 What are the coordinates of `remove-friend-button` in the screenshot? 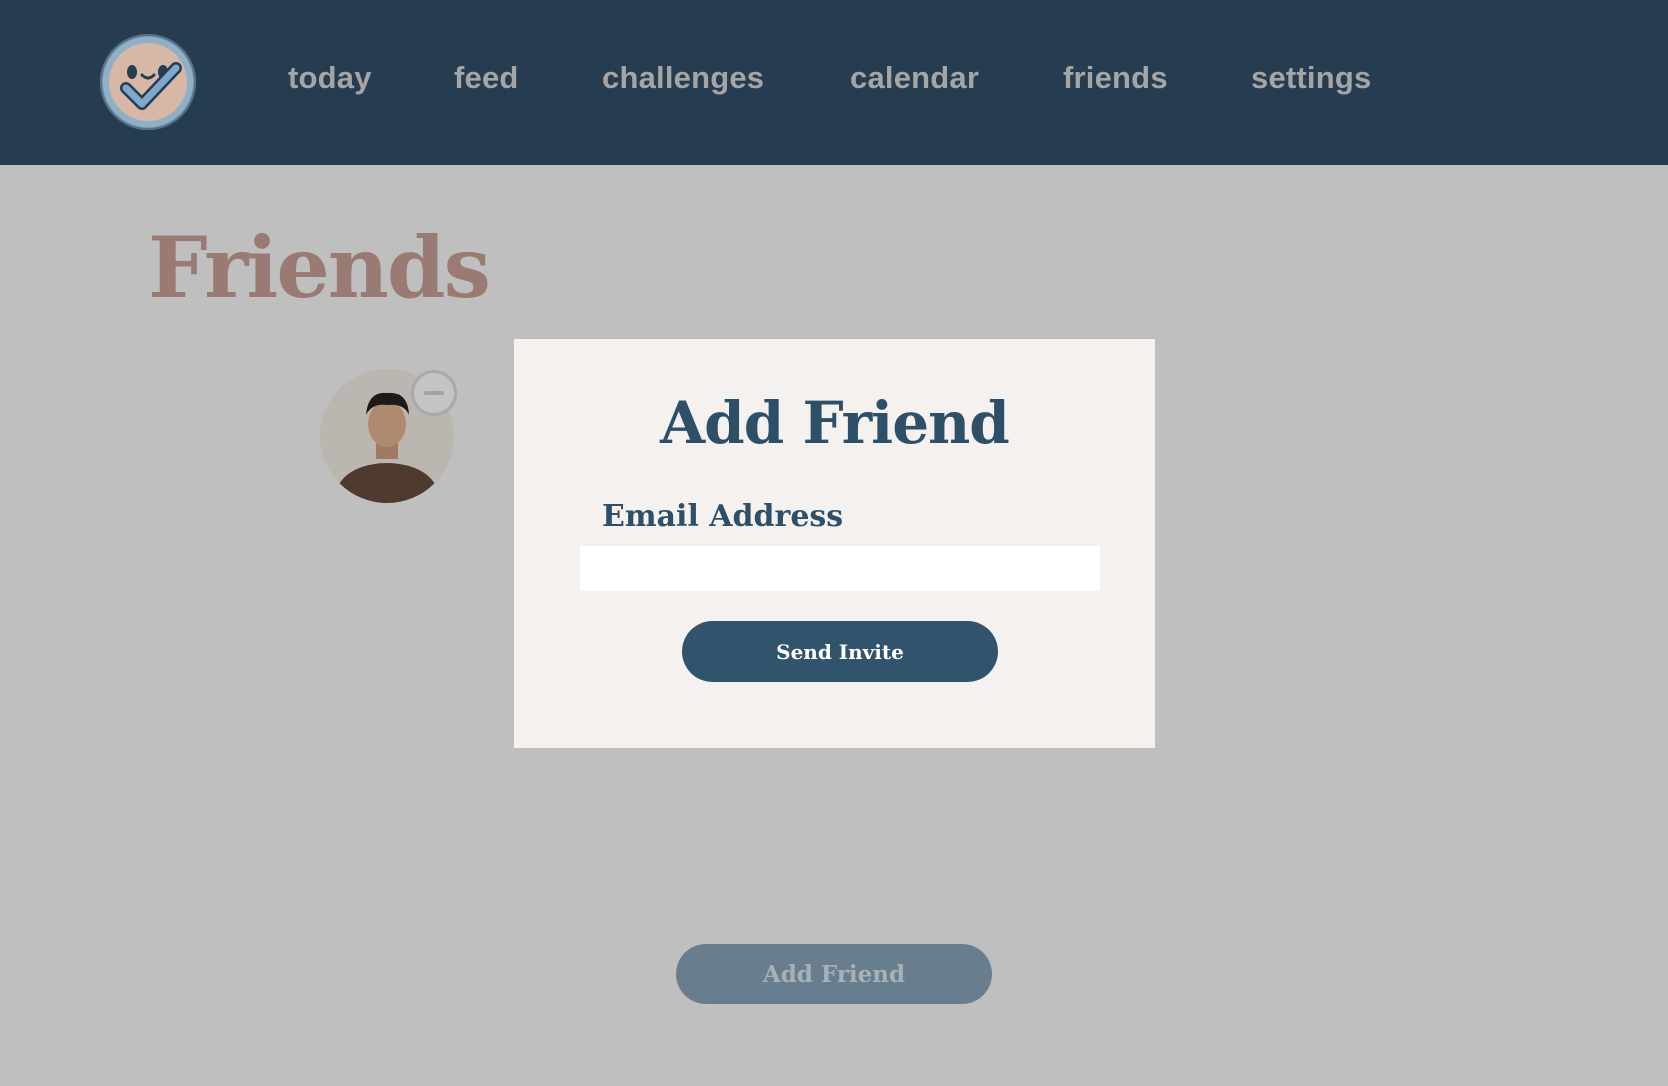 It's located at (434, 393).